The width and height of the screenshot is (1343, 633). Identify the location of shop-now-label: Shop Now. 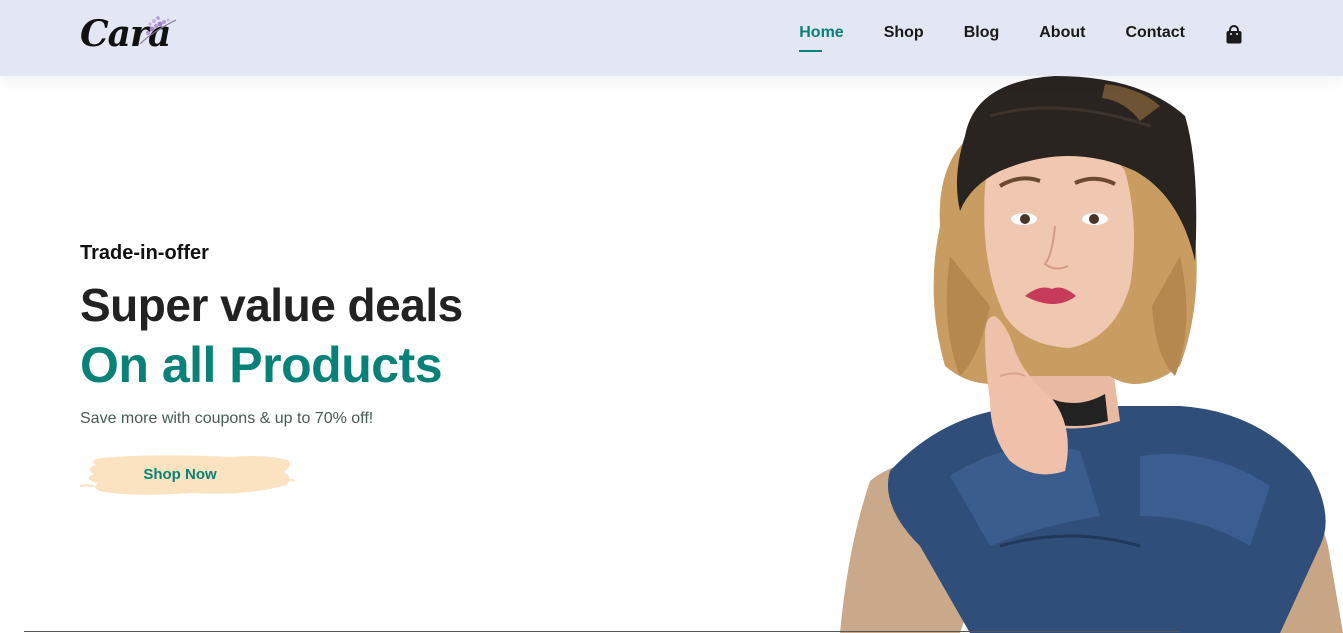
(180, 474).